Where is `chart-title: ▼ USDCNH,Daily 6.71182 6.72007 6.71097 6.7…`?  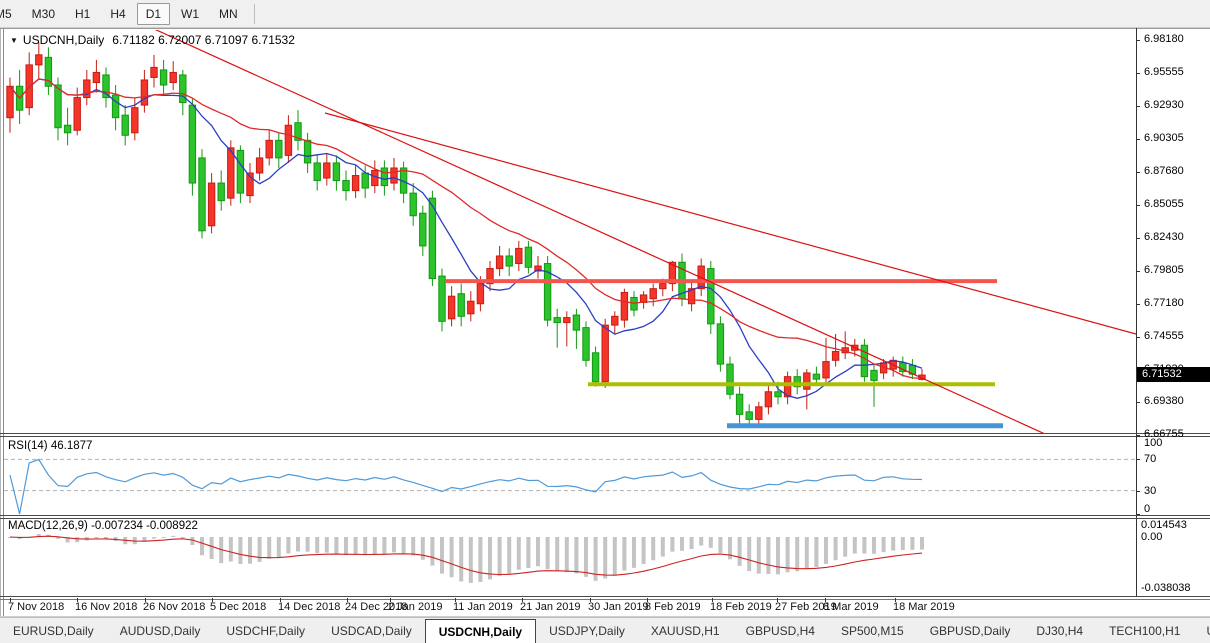
chart-title: ▼ USDCNH,Daily 6.71182 6.72007 6.71097 6.7… is located at coordinates (152, 40).